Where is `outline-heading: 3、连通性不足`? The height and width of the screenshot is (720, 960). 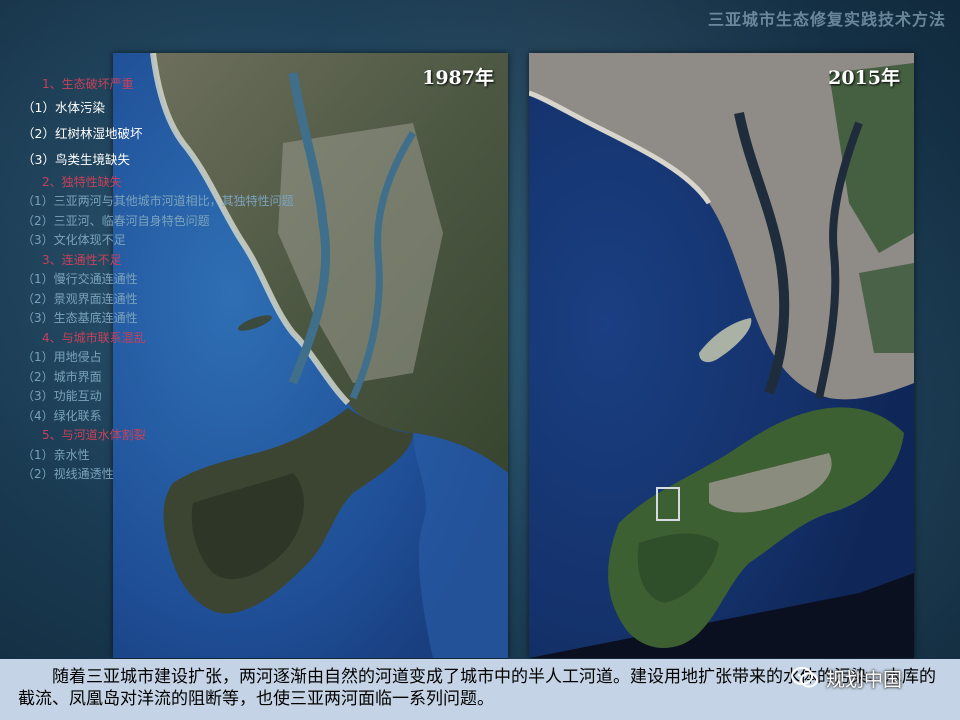
outline-heading: 3、连通性不足 is located at coordinates (82, 259).